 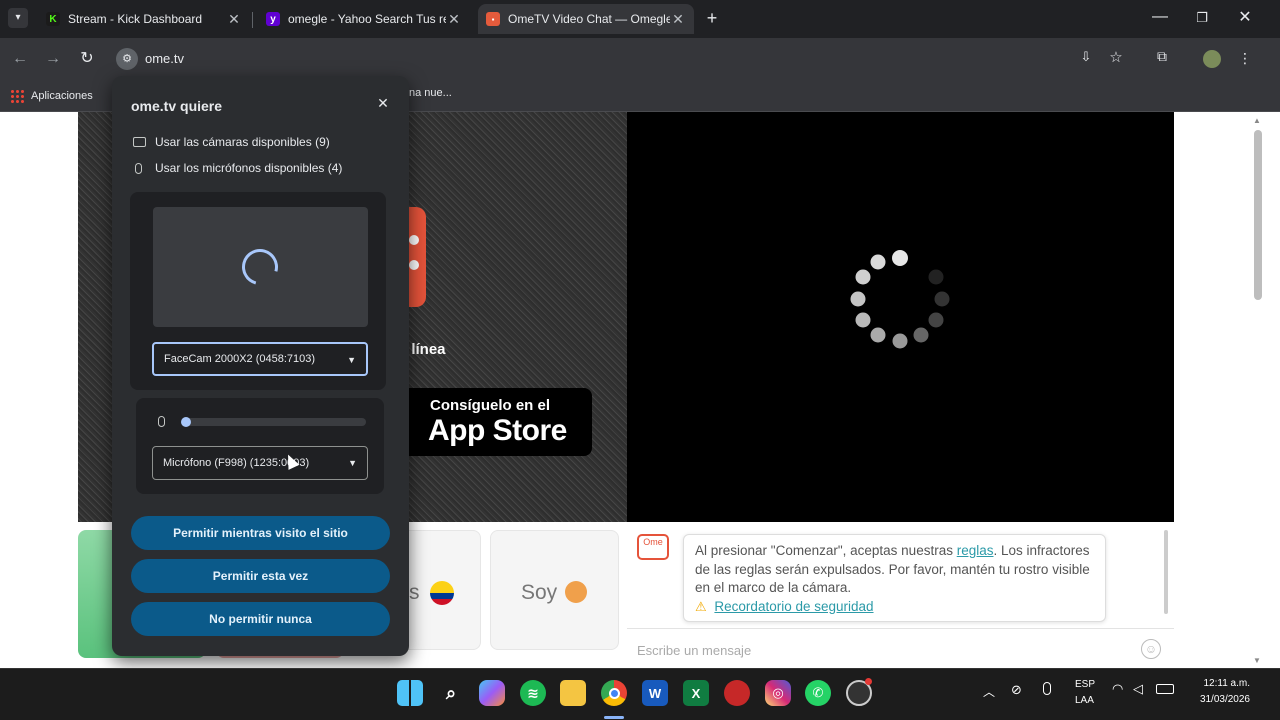 What do you see at coordinates (273, 19) in the screenshot?
I see `yahoo-icon: y` at bounding box center [273, 19].